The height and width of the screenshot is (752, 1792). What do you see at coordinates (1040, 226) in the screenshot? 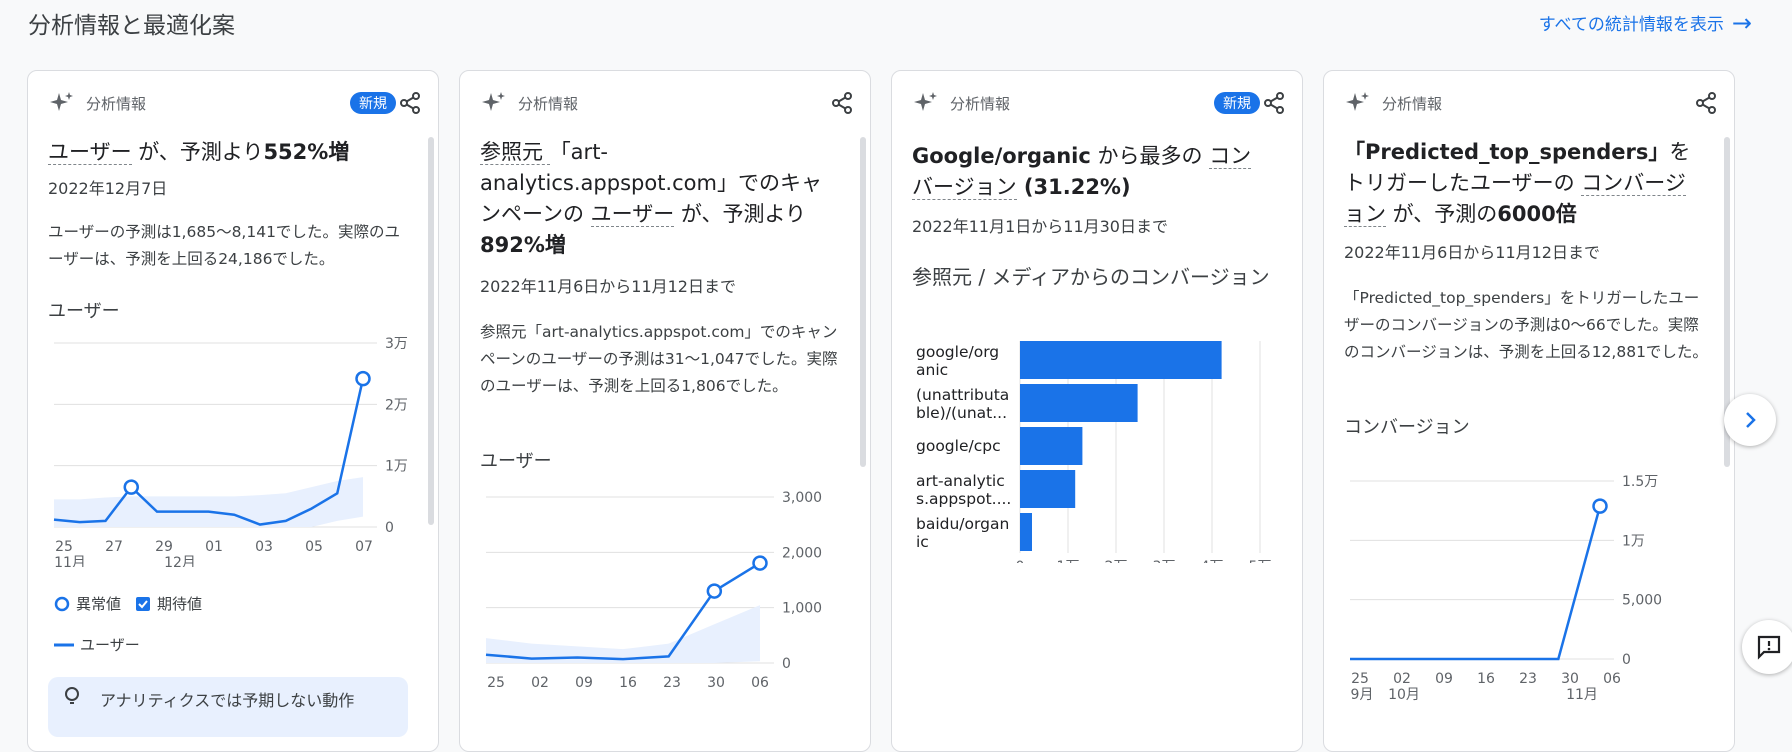
I see `card-date: 2022年11月1日から11月30日まで` at bounding box center [1040, 226].